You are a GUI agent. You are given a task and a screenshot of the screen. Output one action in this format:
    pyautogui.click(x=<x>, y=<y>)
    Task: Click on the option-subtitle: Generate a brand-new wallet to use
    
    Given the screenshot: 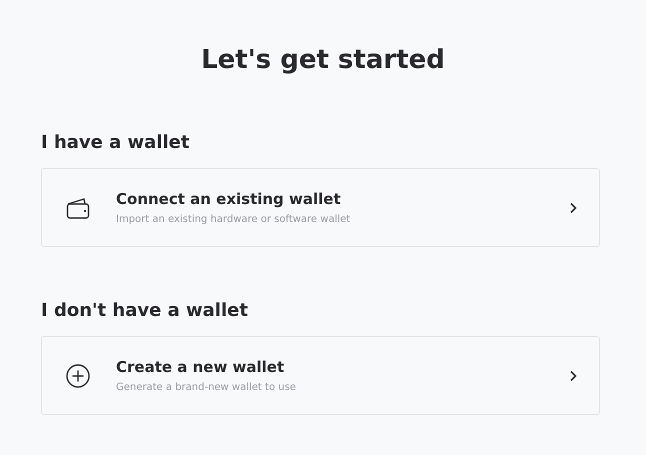 What is the action you would take?
    pyautogui.click(x=206, y=387)
    